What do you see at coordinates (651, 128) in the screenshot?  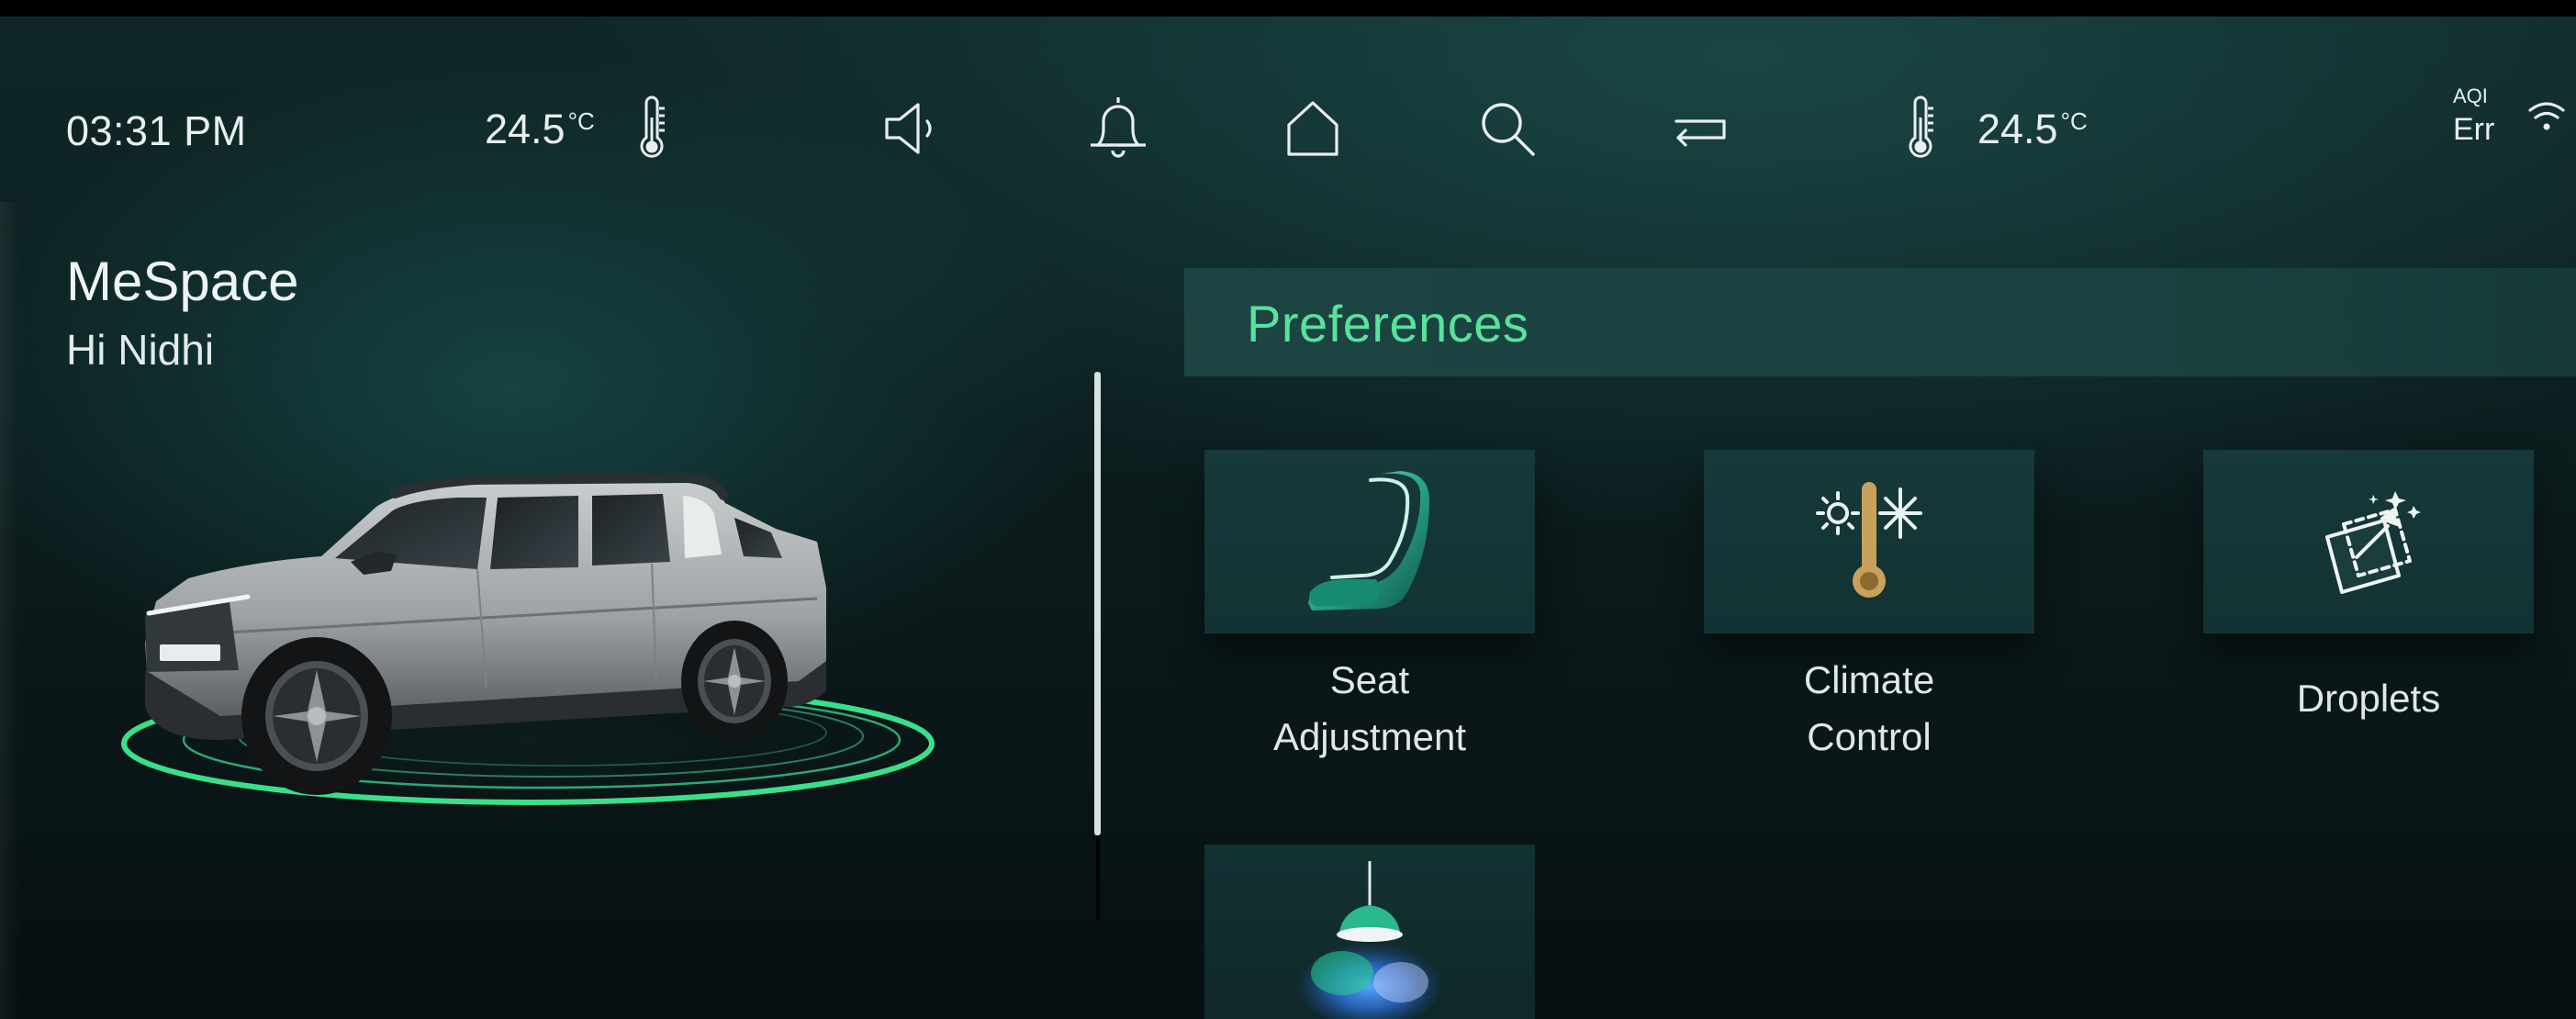 I see `thermometer-icon` at bounding box center [651, 128].